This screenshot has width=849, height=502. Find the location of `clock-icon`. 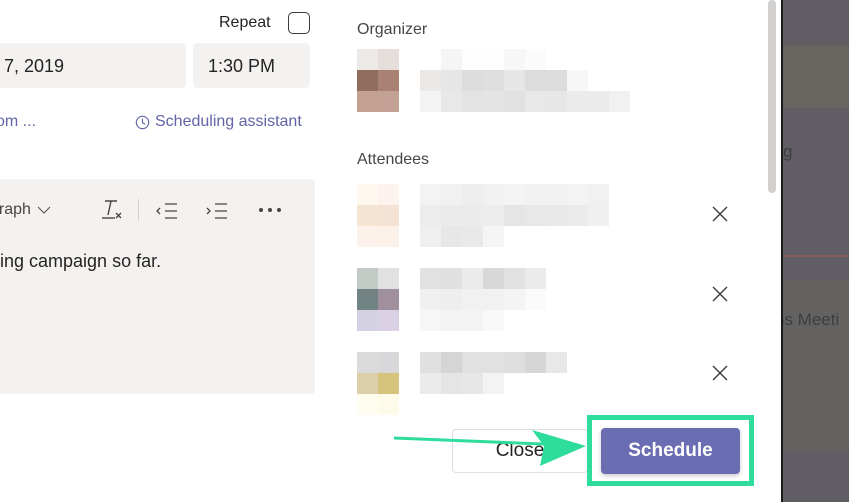

clock-icon is located at coordinates (142, 122).